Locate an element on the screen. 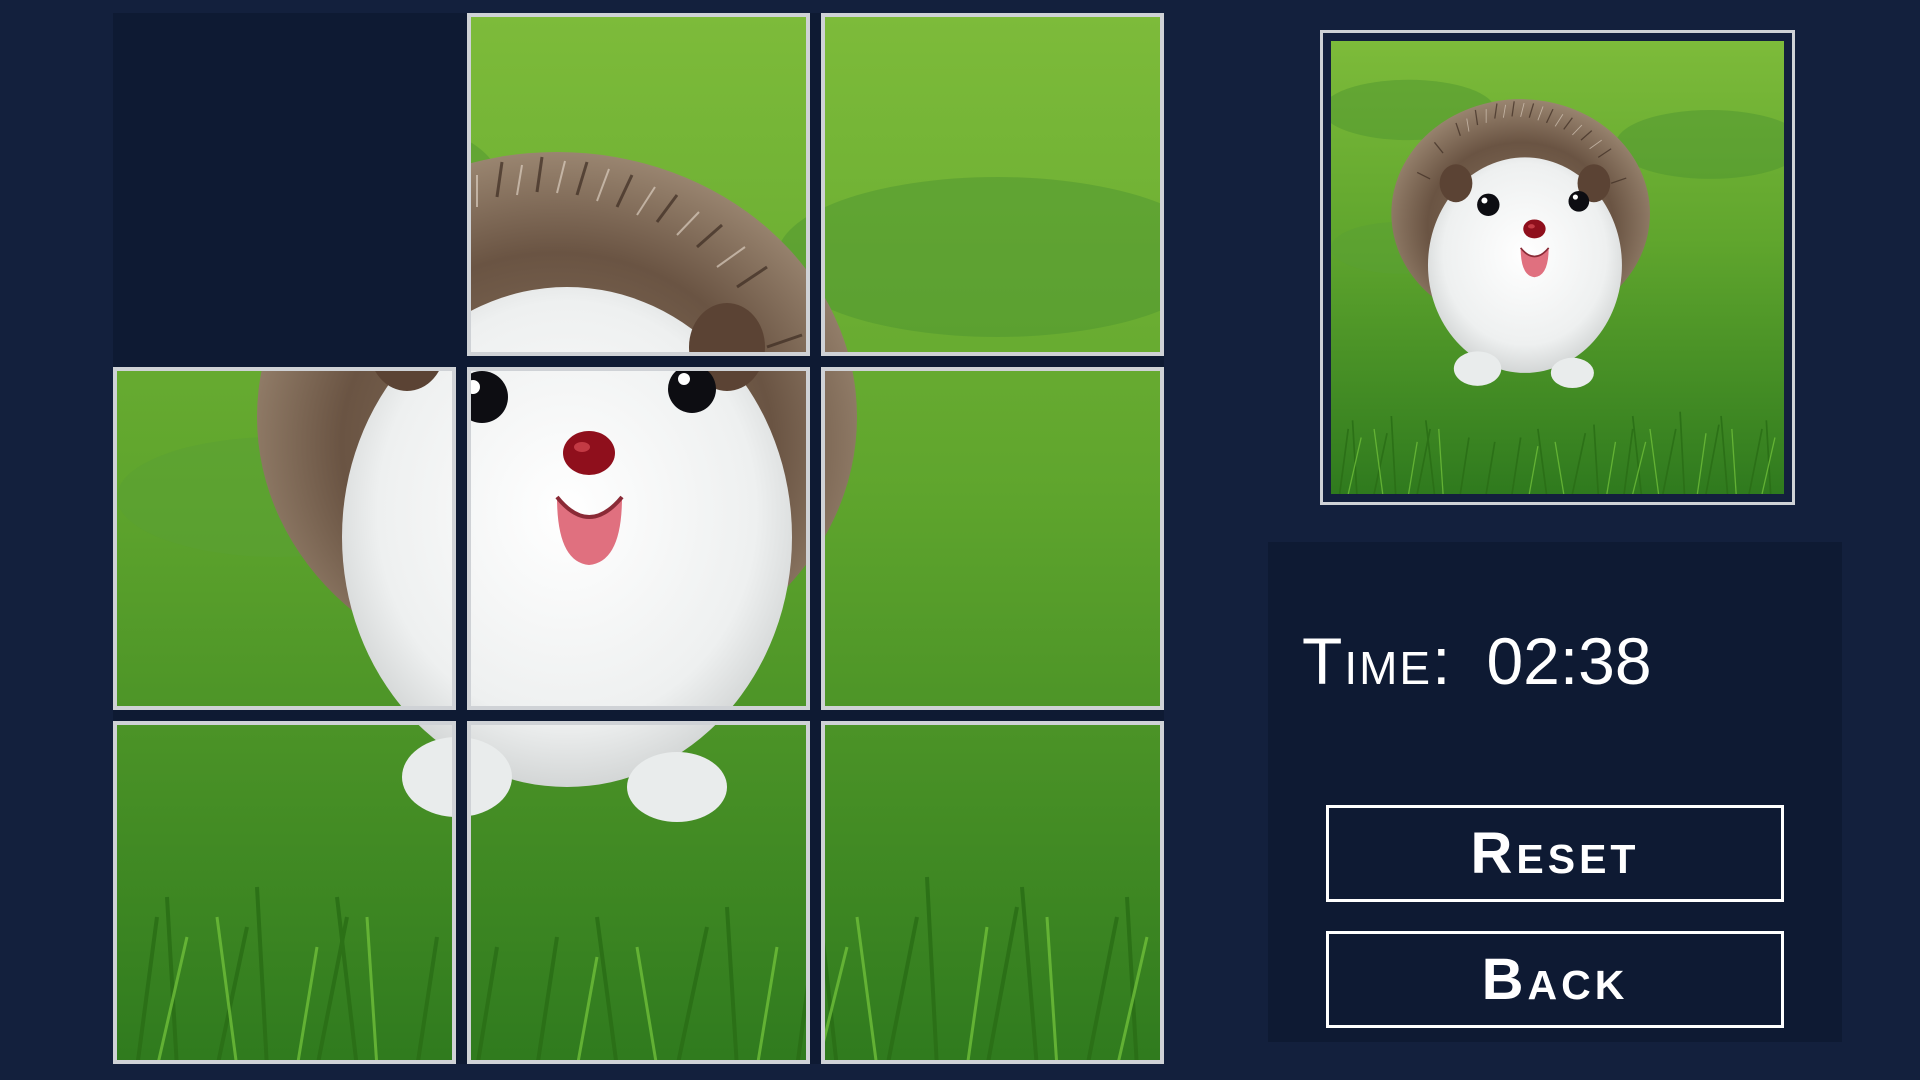  back-button: Back is located at coordinates (1555, 979).